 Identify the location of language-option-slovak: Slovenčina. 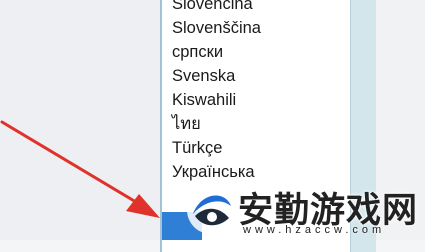
(216, 8).